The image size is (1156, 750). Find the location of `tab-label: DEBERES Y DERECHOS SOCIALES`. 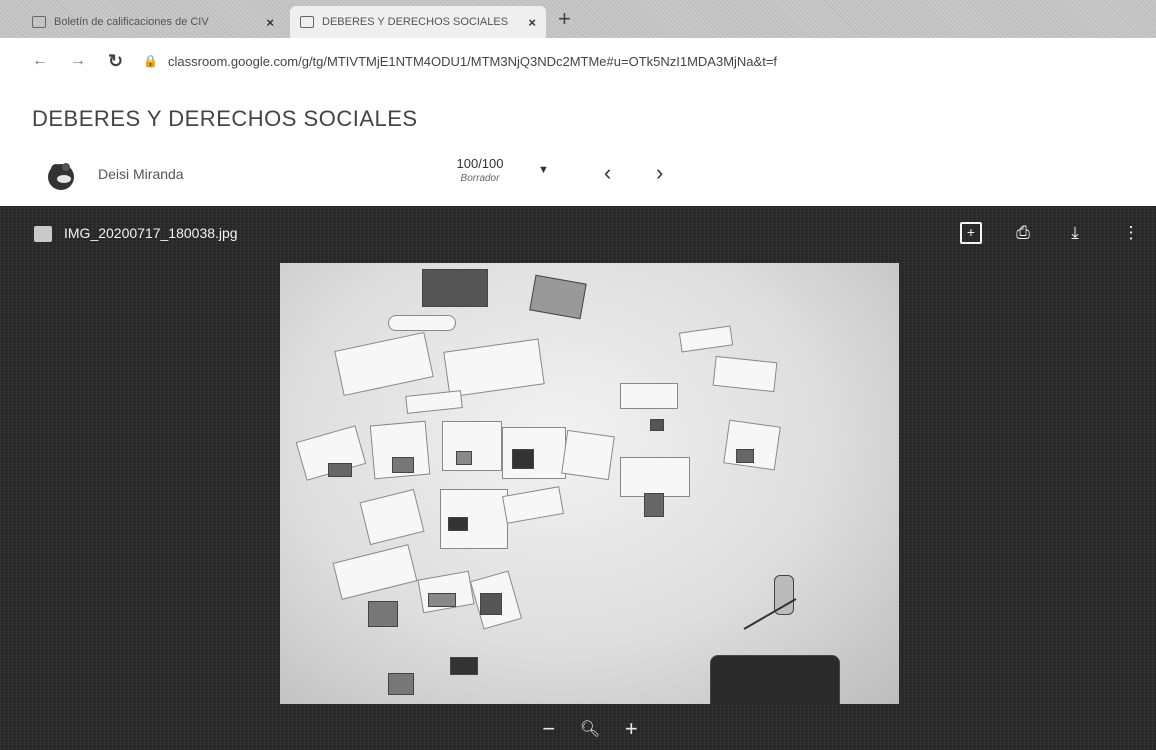

tab-label: DEBERES Y DERECHOS SOCIALES is located at coordinates (415, 22).